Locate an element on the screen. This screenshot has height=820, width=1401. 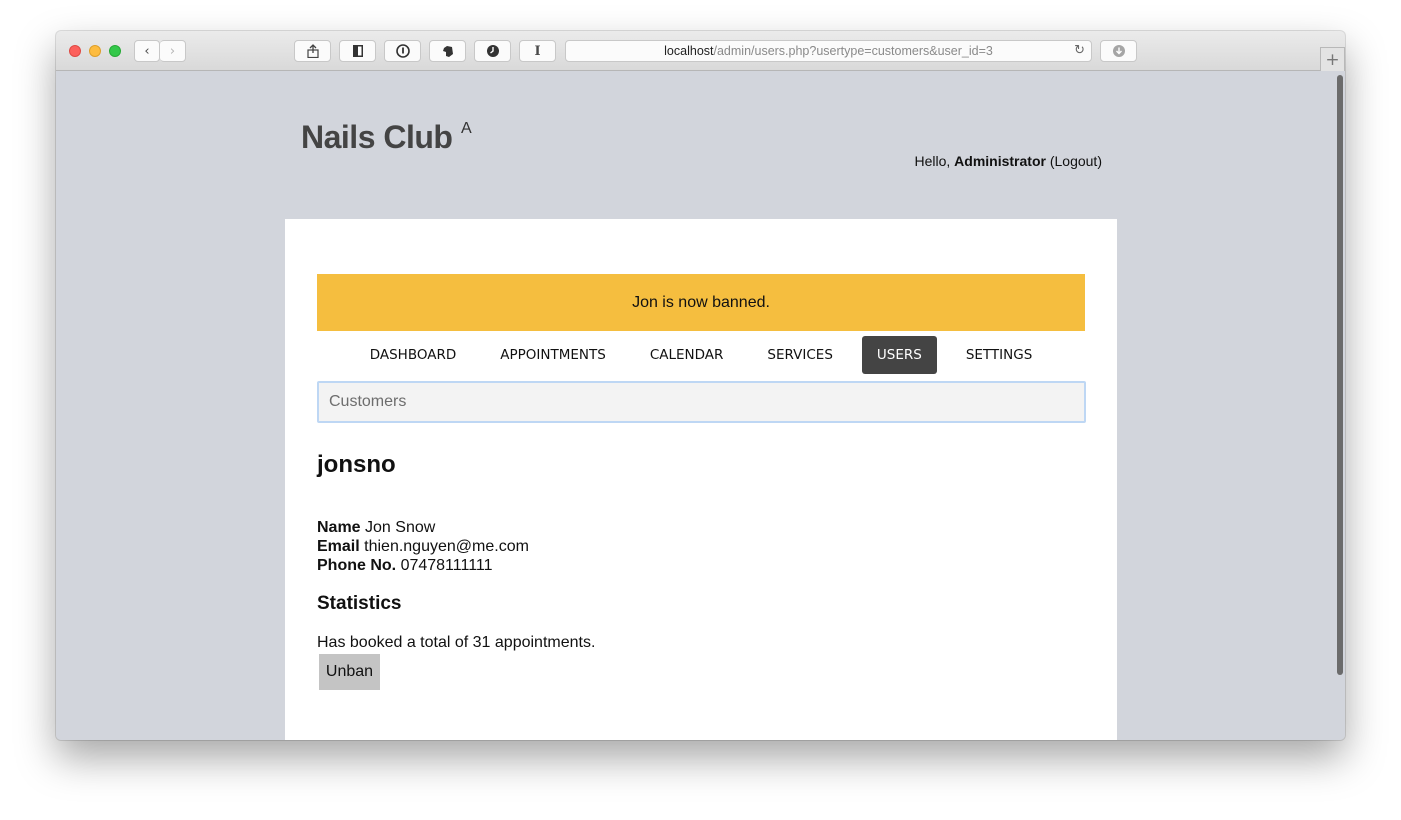
chevron-left-icon: ‹ is located at coordinates (147, 51).